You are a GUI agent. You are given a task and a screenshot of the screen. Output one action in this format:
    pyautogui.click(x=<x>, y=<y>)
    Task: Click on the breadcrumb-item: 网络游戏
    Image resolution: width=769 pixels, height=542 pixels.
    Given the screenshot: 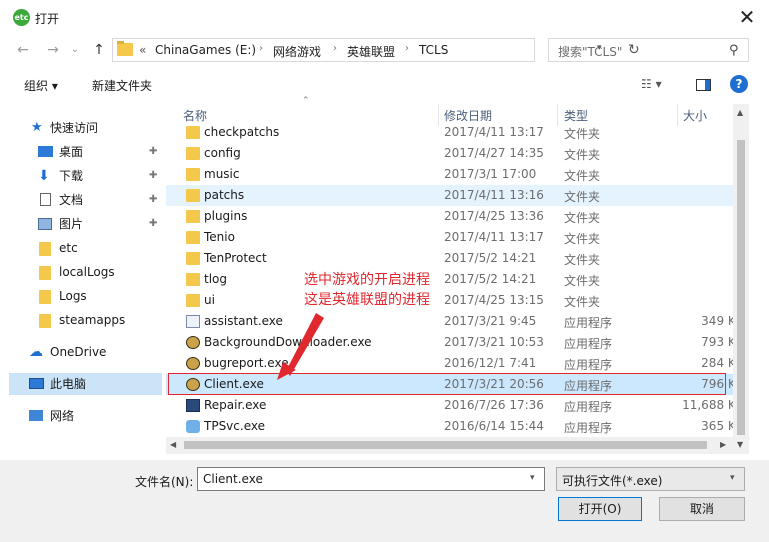 What is the action you would take?
    pyautogui.click(x=297, y=51)
    